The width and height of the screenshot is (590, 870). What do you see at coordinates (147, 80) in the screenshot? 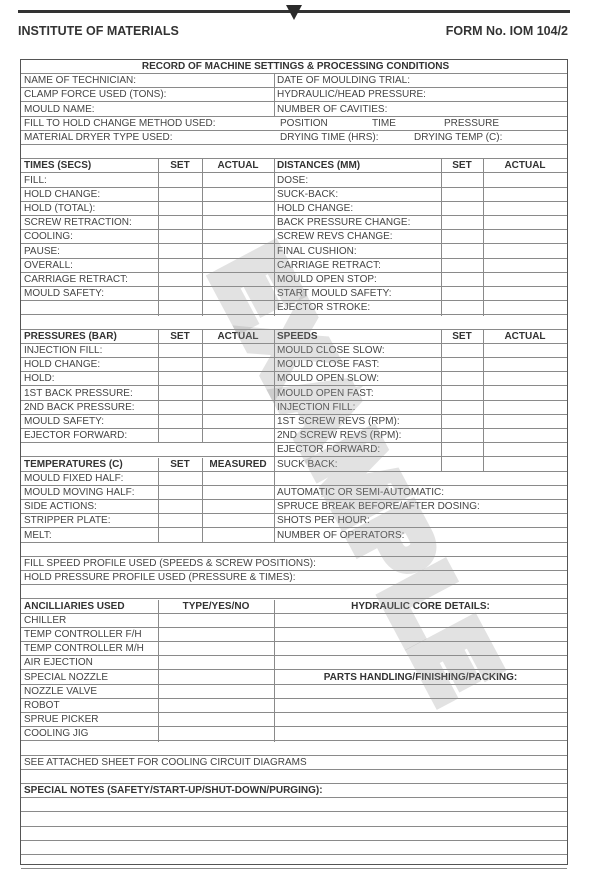
I see `general-field-left: NAME OF TECHNICIAN:` at bounding box center [147, 80].